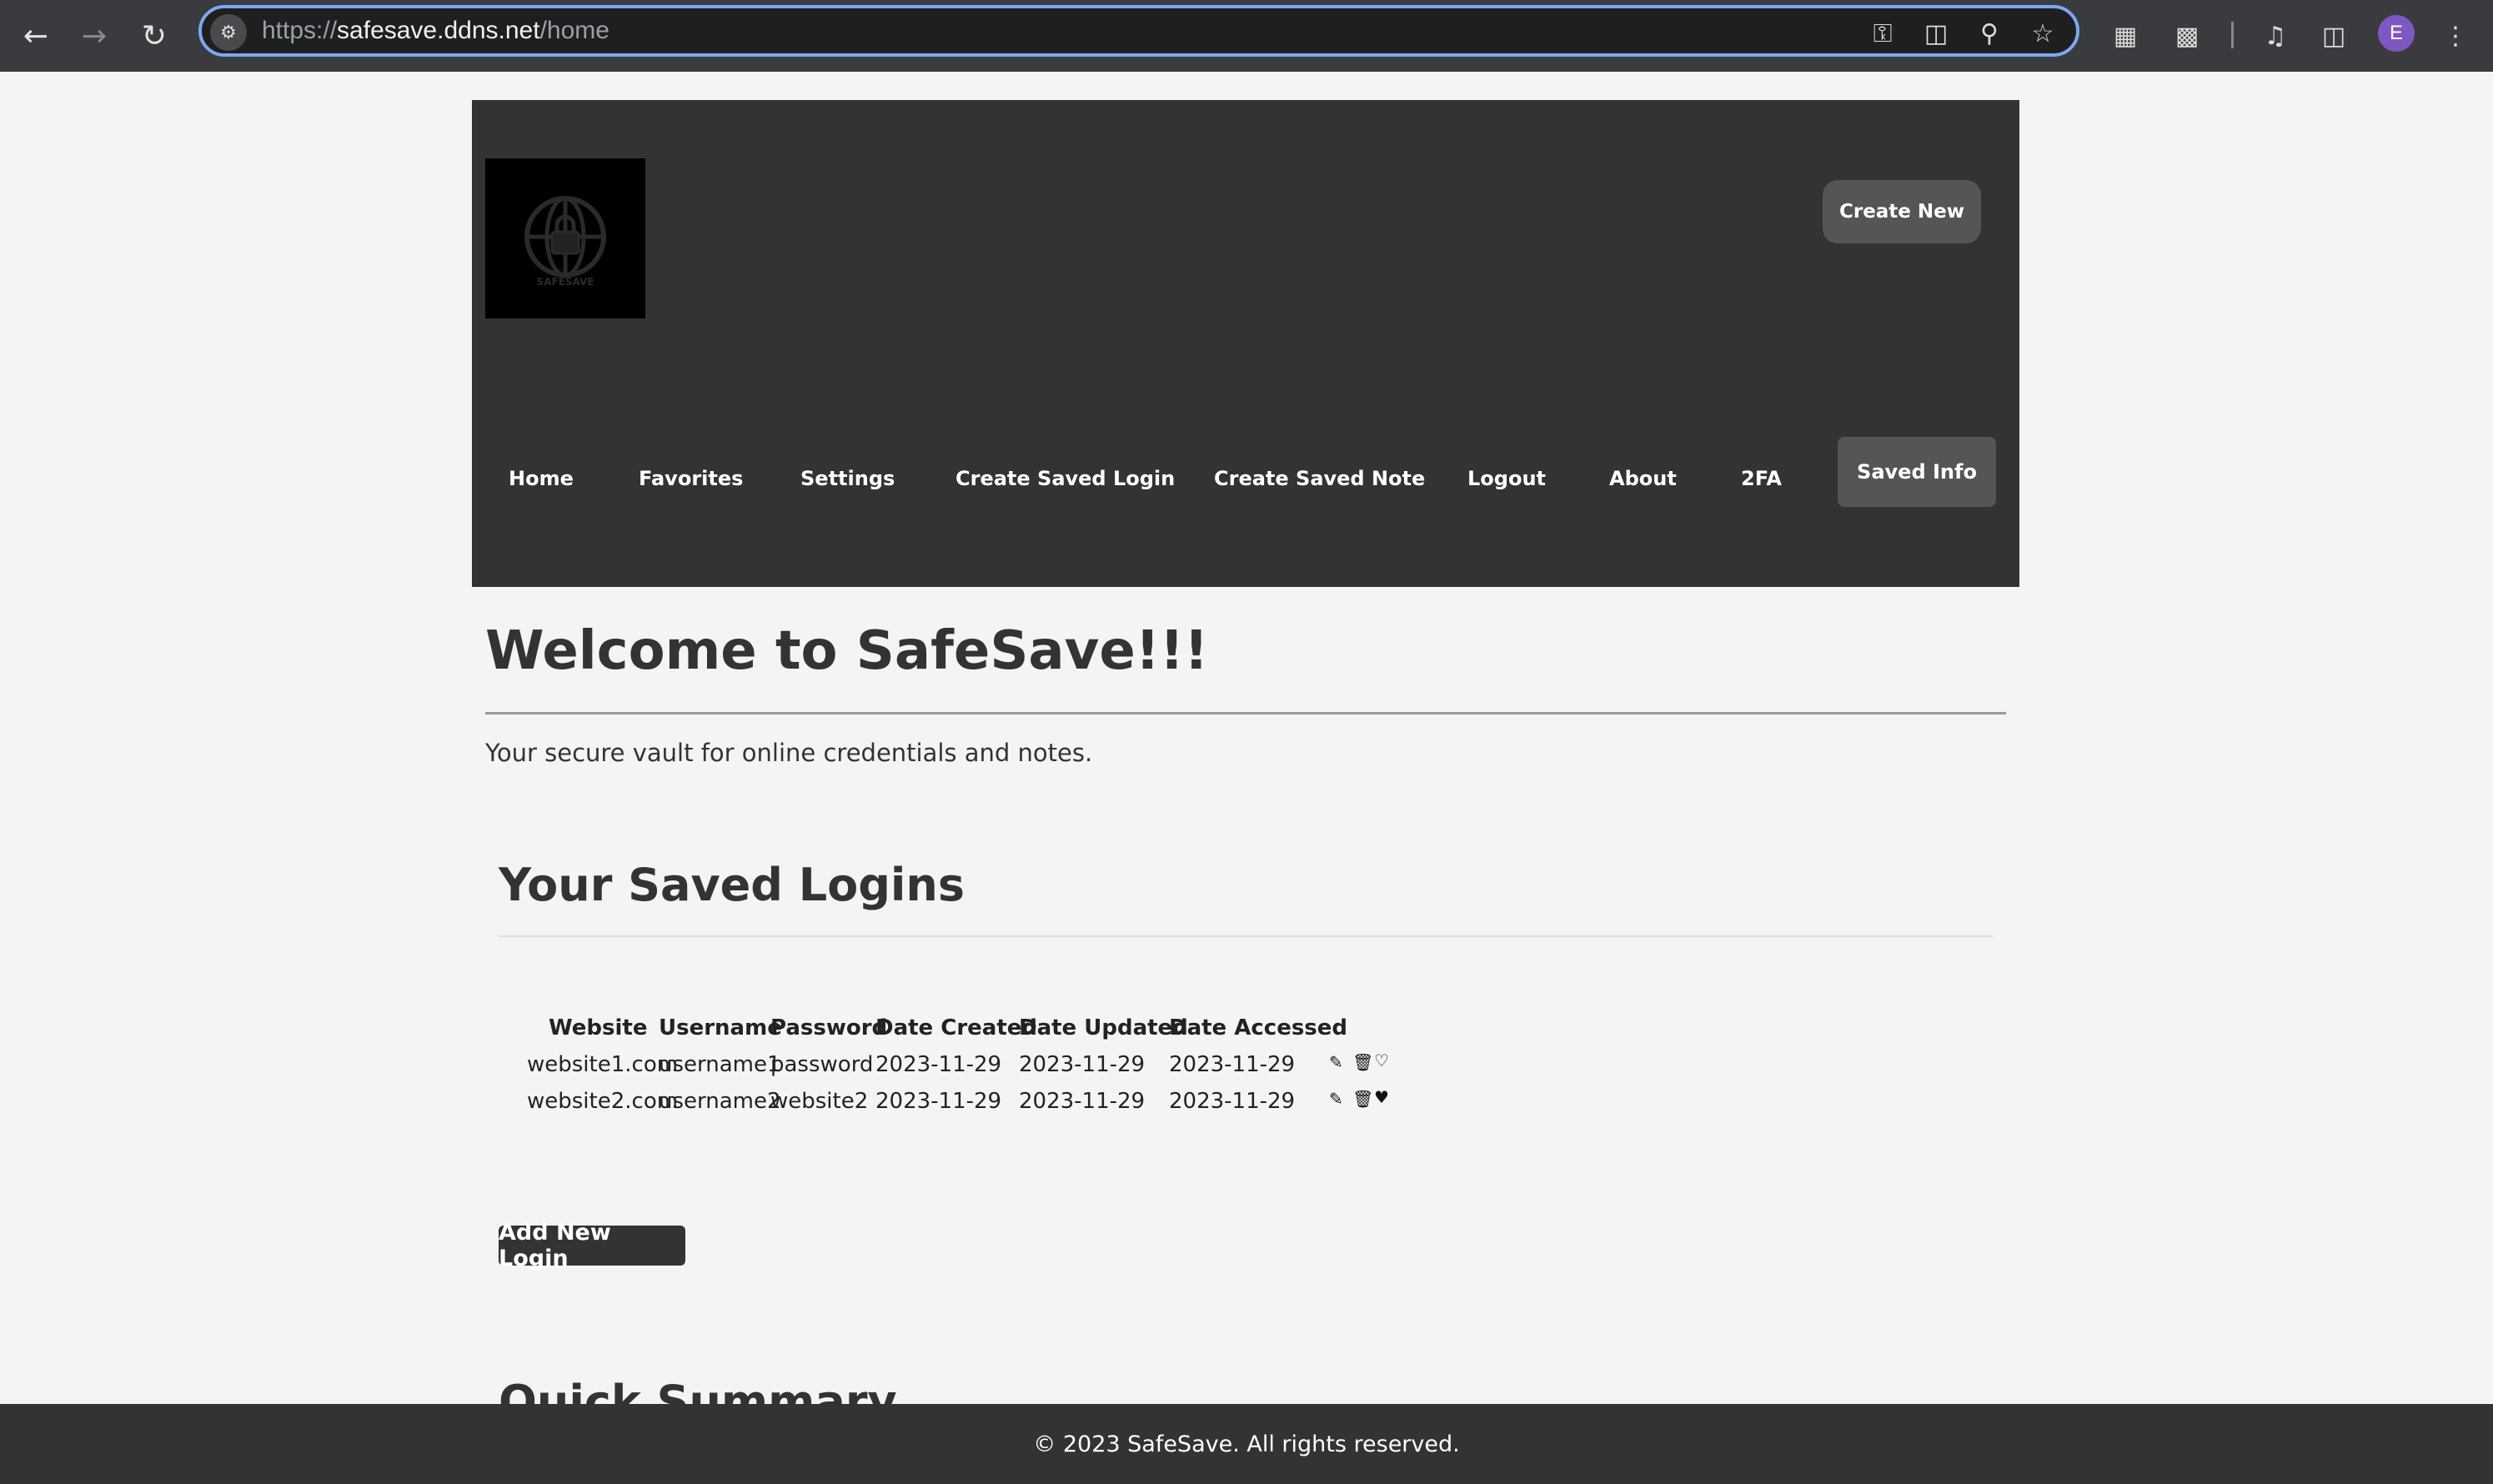 This screenshot has width=2493, height=1484. What do you see at coordinates (1381, 1097) in the screenshot?
I see `heart-filled-icon: ♥` at bounding box center [1381, 1097].